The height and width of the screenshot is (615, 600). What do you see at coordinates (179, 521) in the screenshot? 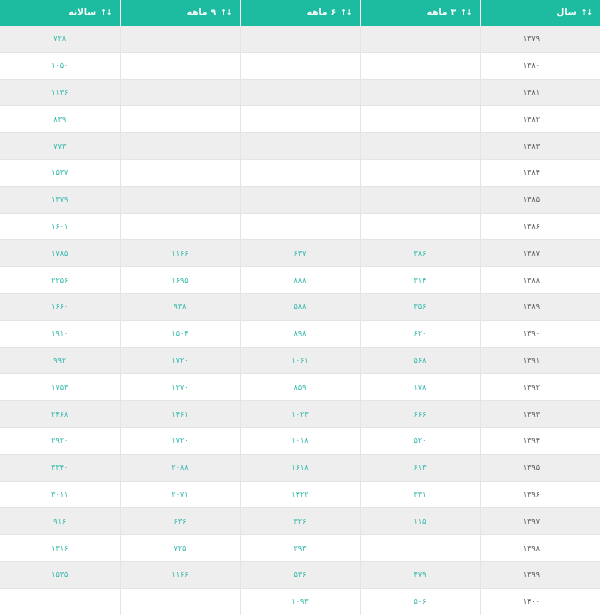
I see `cell-9-month: ۶۳۶` at bounding box center [179, 521].